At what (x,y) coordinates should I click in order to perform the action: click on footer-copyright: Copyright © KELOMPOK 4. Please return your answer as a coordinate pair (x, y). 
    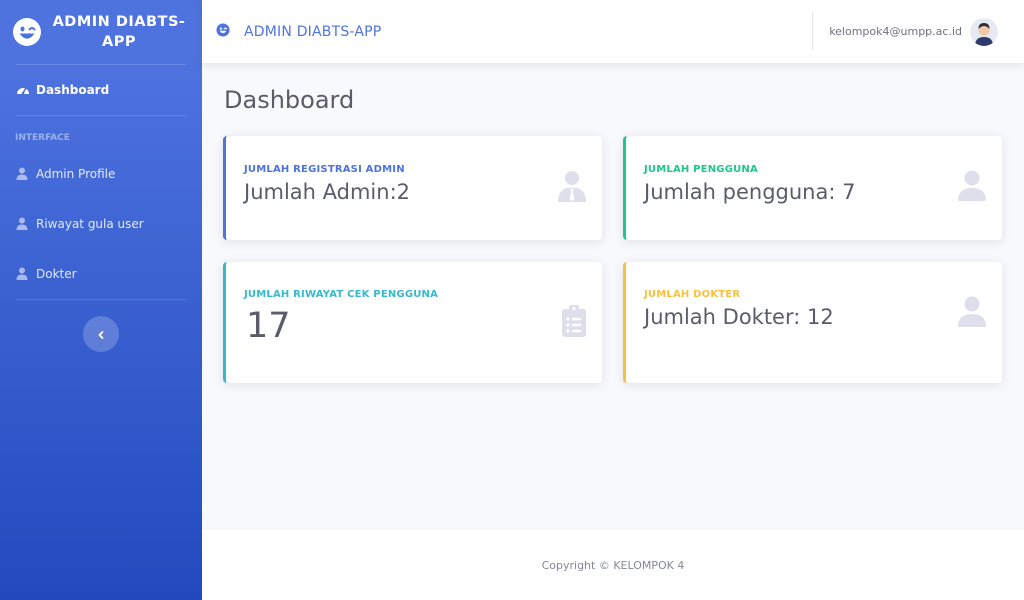
    Looking at the image, I should click on (613, 565).